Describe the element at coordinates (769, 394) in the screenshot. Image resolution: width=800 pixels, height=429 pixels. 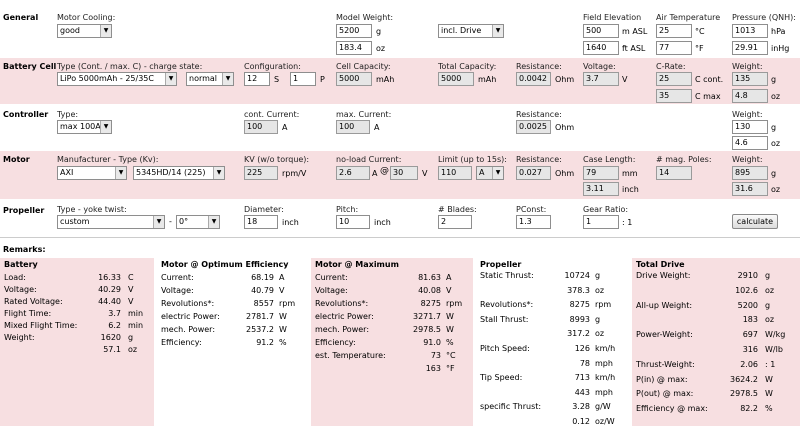
I see `result-unit: W` at that location.